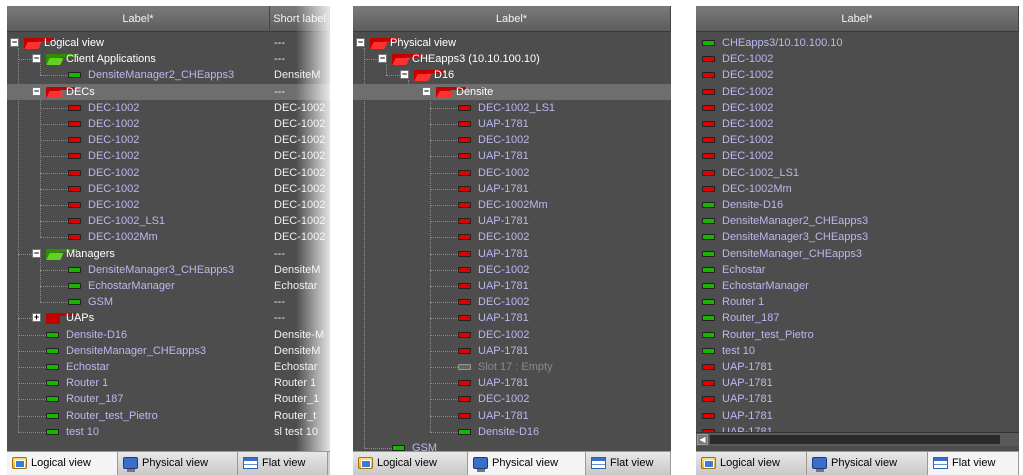 This screenshot has width=1023, height=475. Describe the element at coordinates (168, 270) in the screenshot. I see `tree-item: DensiteManager3_CHEapps3 DensiteM` at that location.